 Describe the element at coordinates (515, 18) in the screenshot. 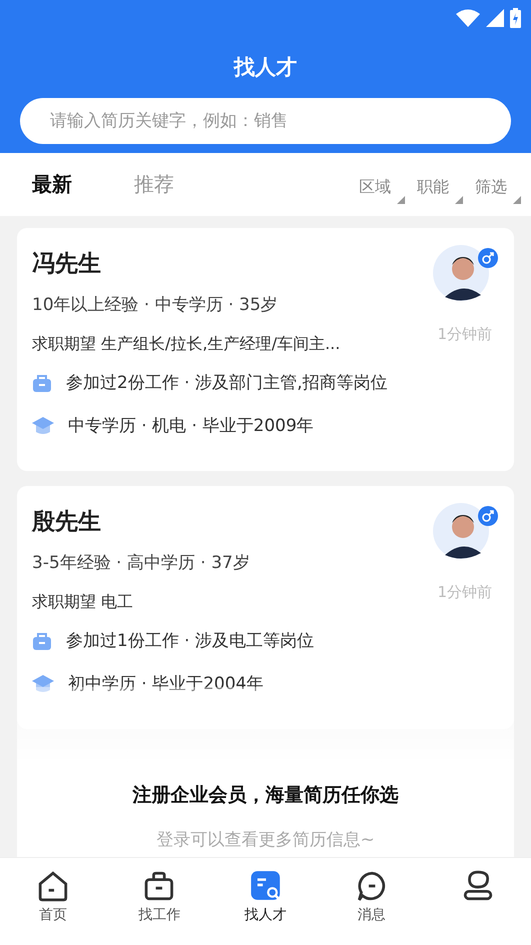

I see `battery-icon` at that location.